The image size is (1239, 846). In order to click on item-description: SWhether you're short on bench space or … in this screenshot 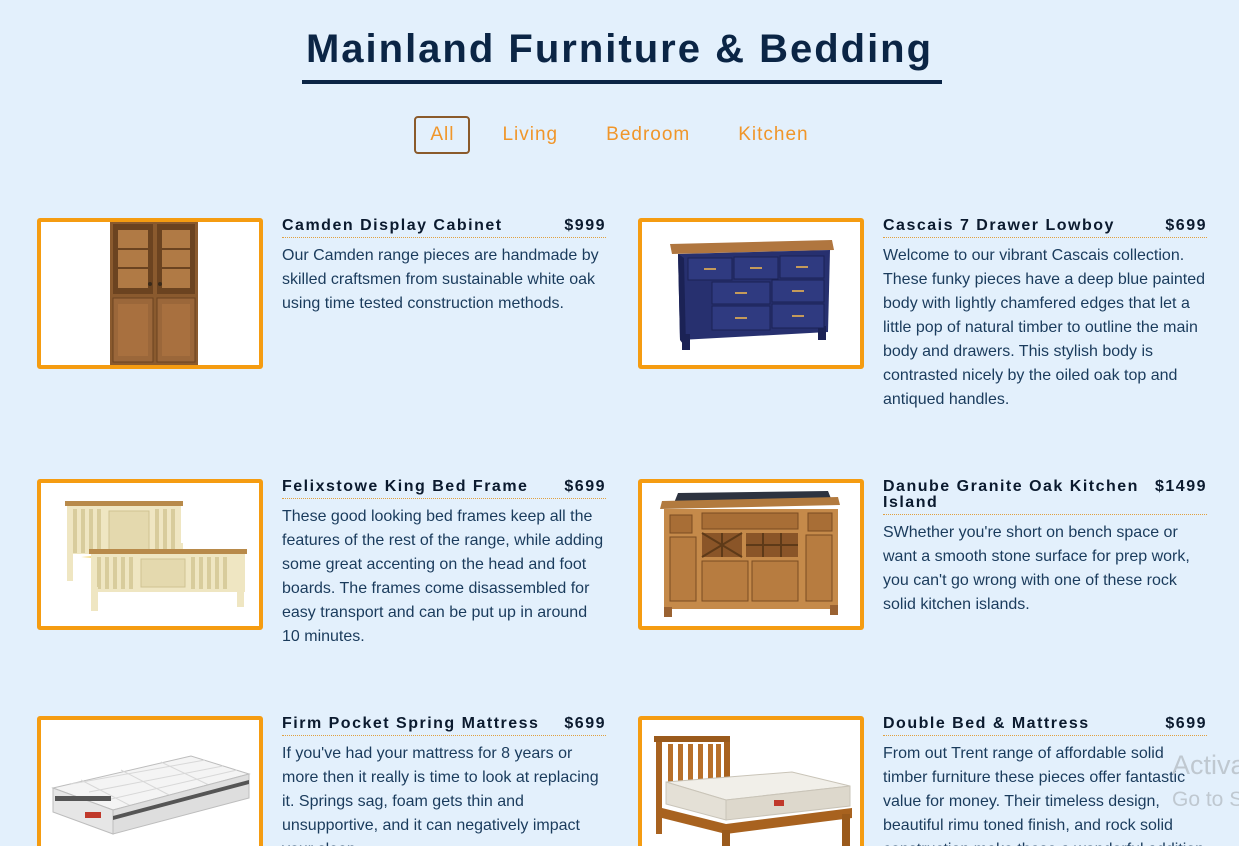, I will do `click(1036, 568)`.